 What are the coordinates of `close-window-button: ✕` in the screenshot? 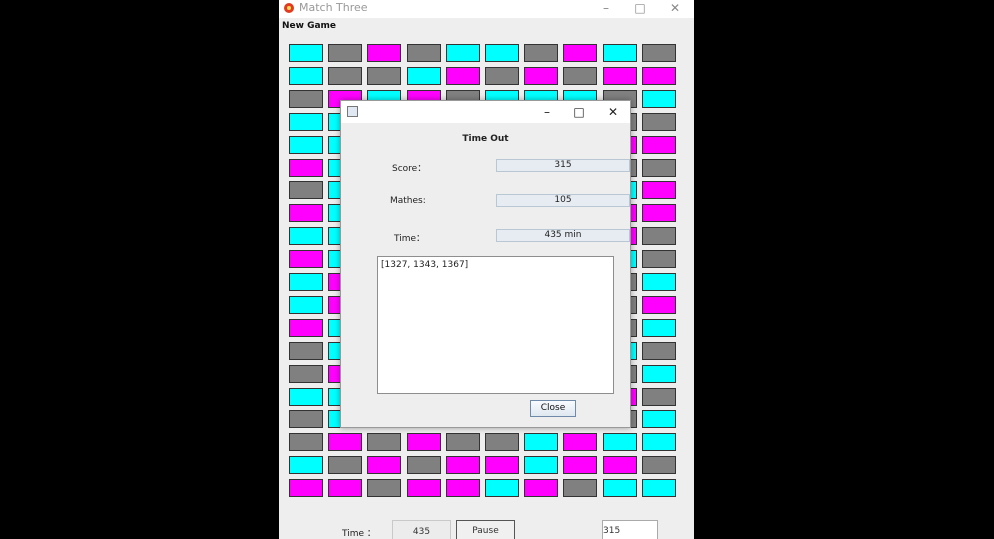 It's located at (675, 9).